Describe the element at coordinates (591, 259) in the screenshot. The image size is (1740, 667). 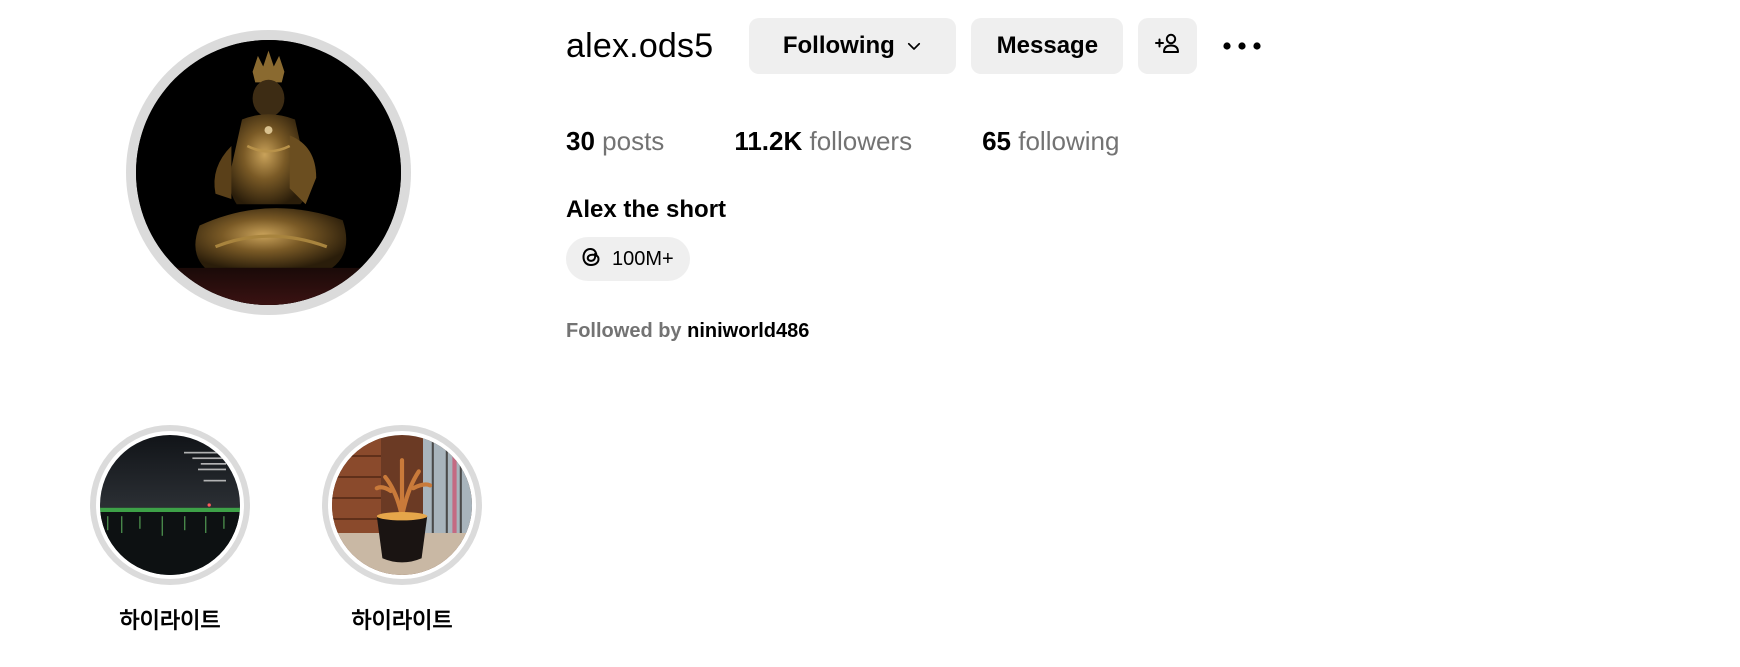
I see `threads-icon` at that location.